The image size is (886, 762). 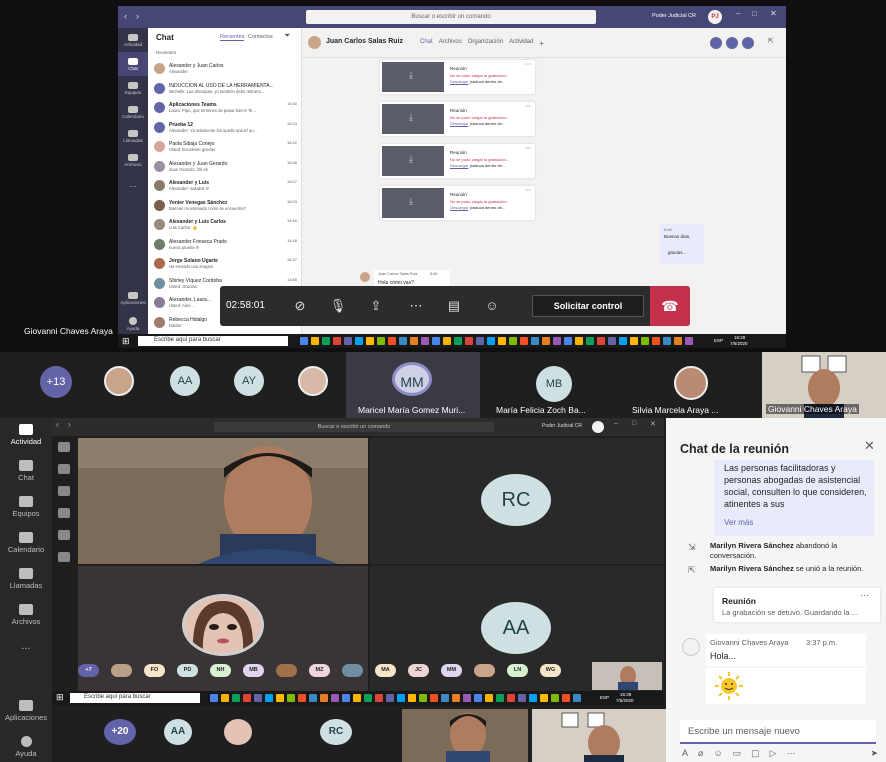 What do you see at coordinates (700, 754) in the screenshot?
I see `attach-icon: ⌀` at bounding box center [700, 754].